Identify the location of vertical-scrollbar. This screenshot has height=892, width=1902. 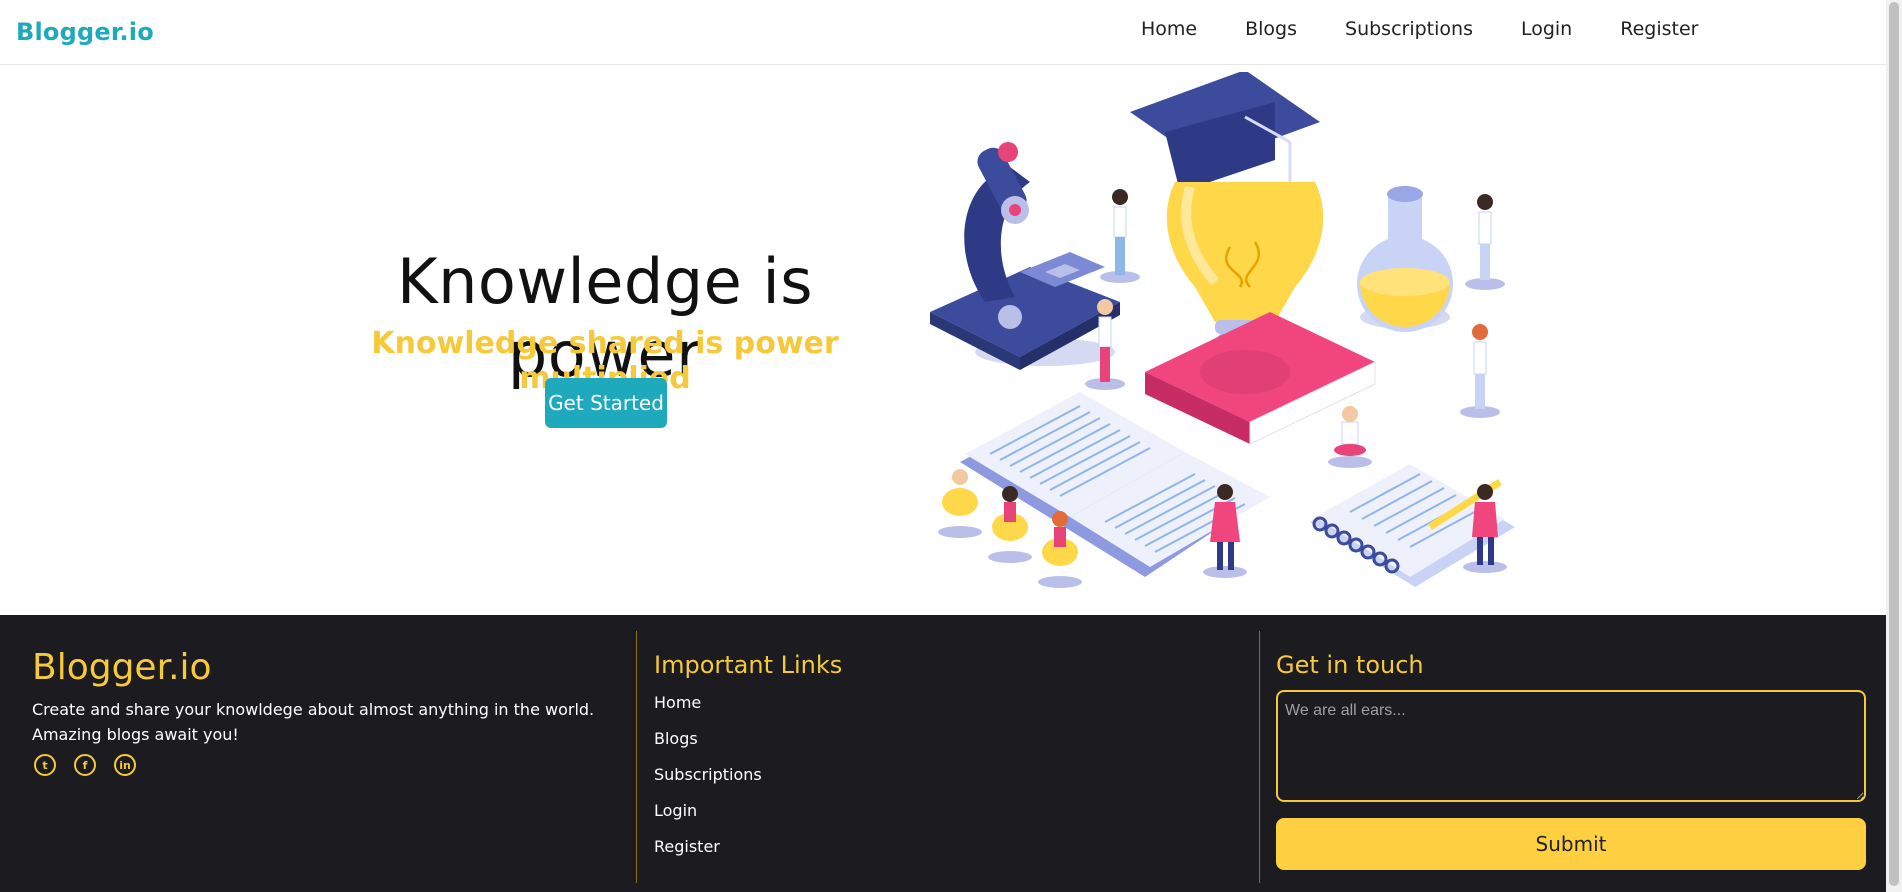
(1894, 446).